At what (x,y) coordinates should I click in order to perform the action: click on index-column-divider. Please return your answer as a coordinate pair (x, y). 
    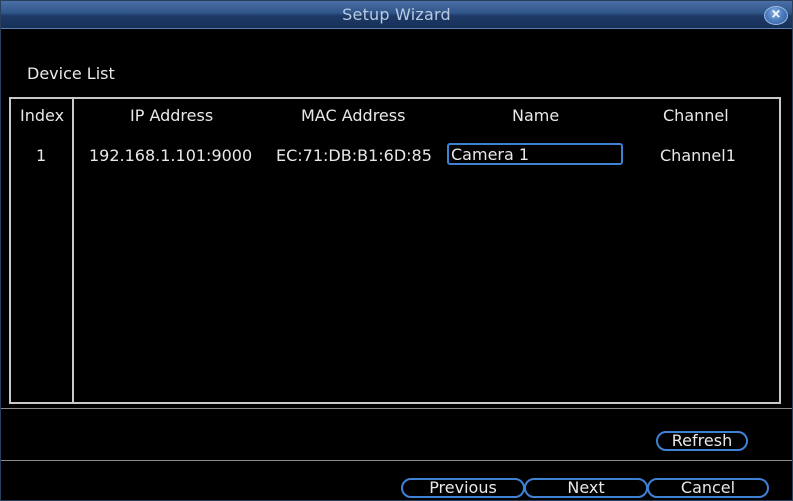
    Looking at the image, I should click on (73, 250).